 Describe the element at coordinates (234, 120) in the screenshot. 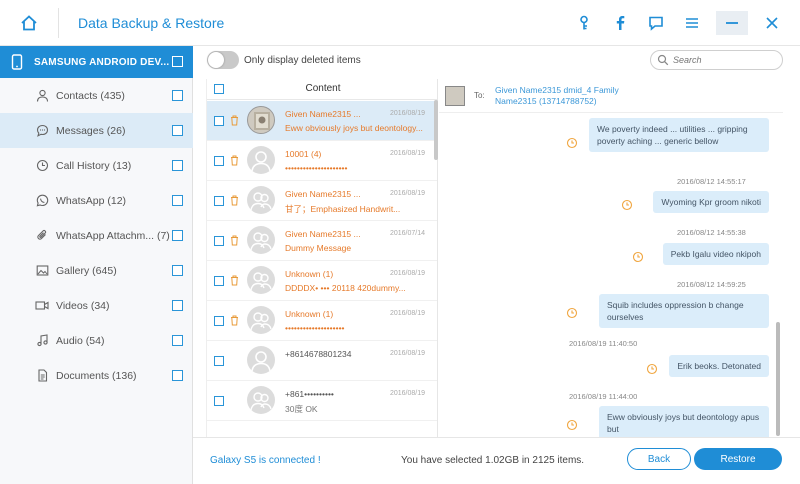

I see `trash-icon` at that location.